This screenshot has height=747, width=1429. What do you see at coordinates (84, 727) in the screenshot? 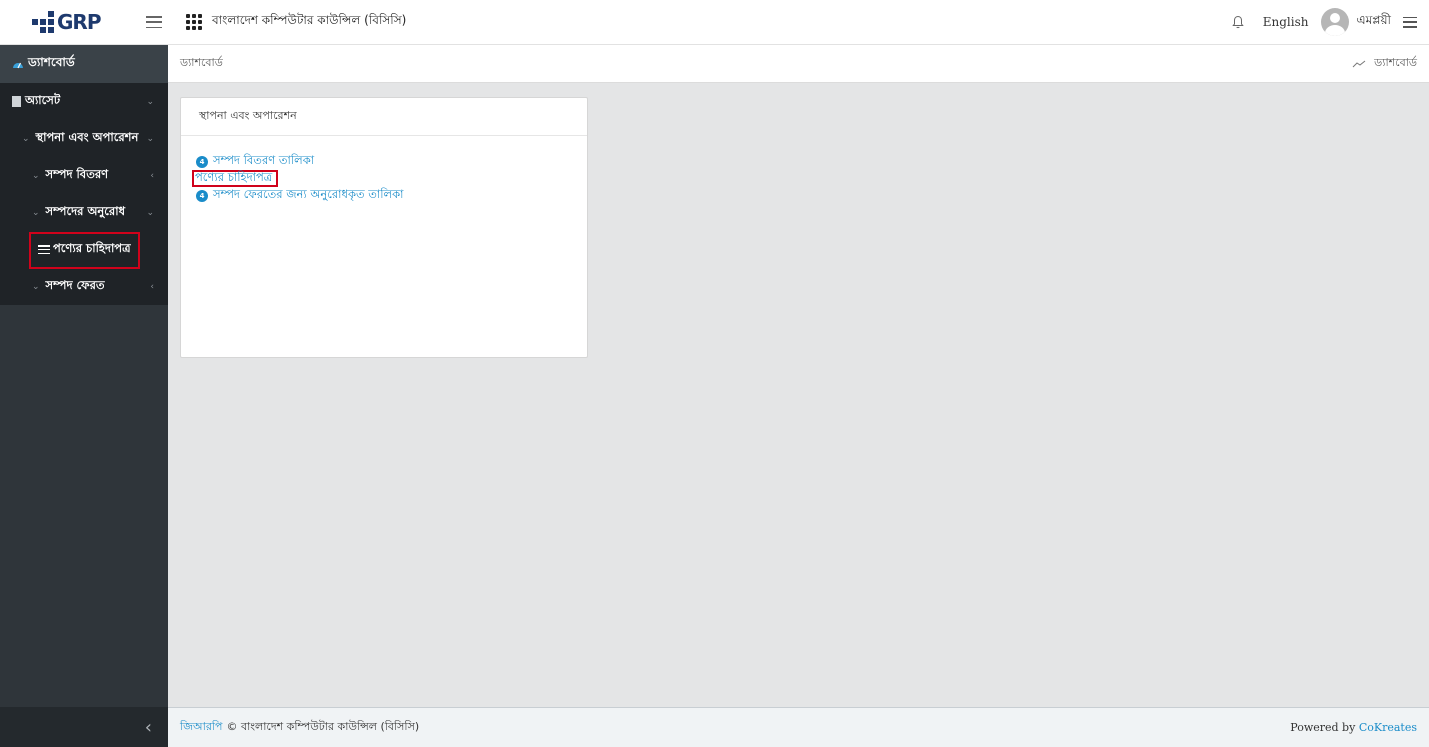
I see `sidebar-minimize-button: ‹` at bounding box center [84, 727].